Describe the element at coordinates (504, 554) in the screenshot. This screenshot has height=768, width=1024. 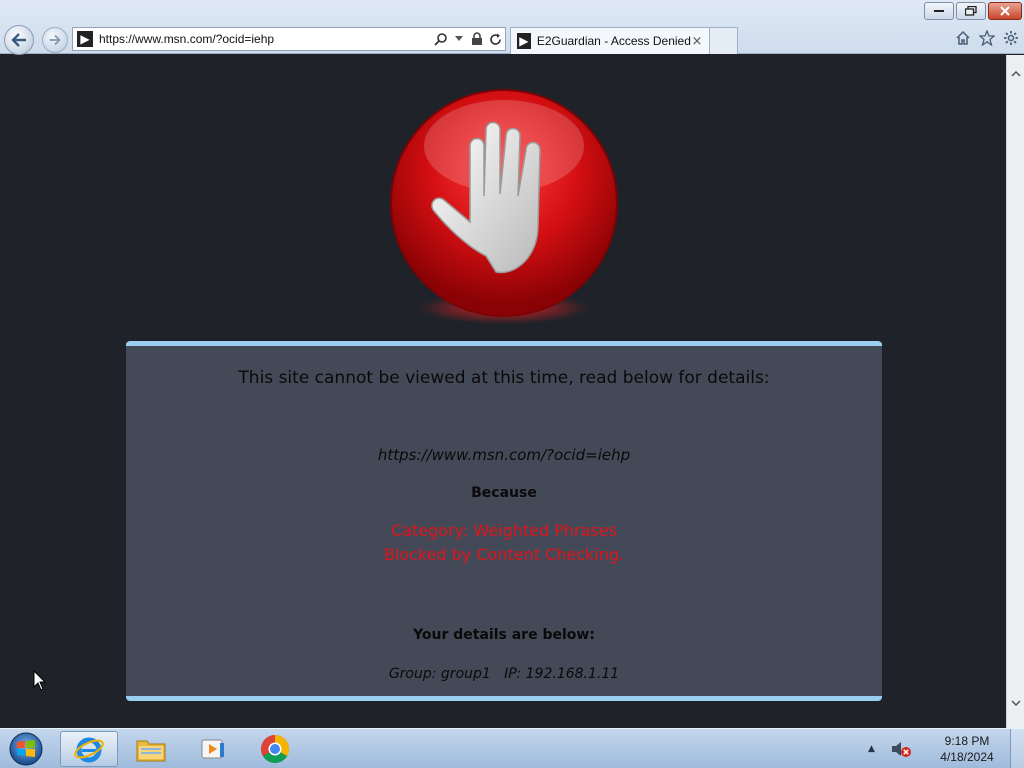
I see `block-reason-detail: Blocked by Content Checking.` at that location.